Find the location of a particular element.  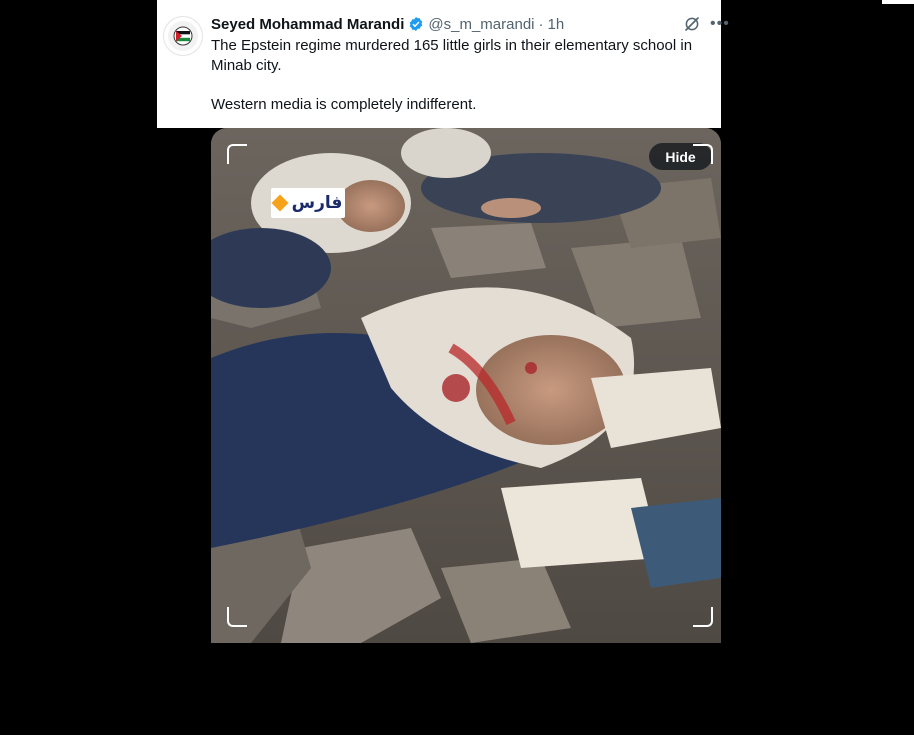

palestine-flag-avatar-icon is located at coordinates (183, 36).